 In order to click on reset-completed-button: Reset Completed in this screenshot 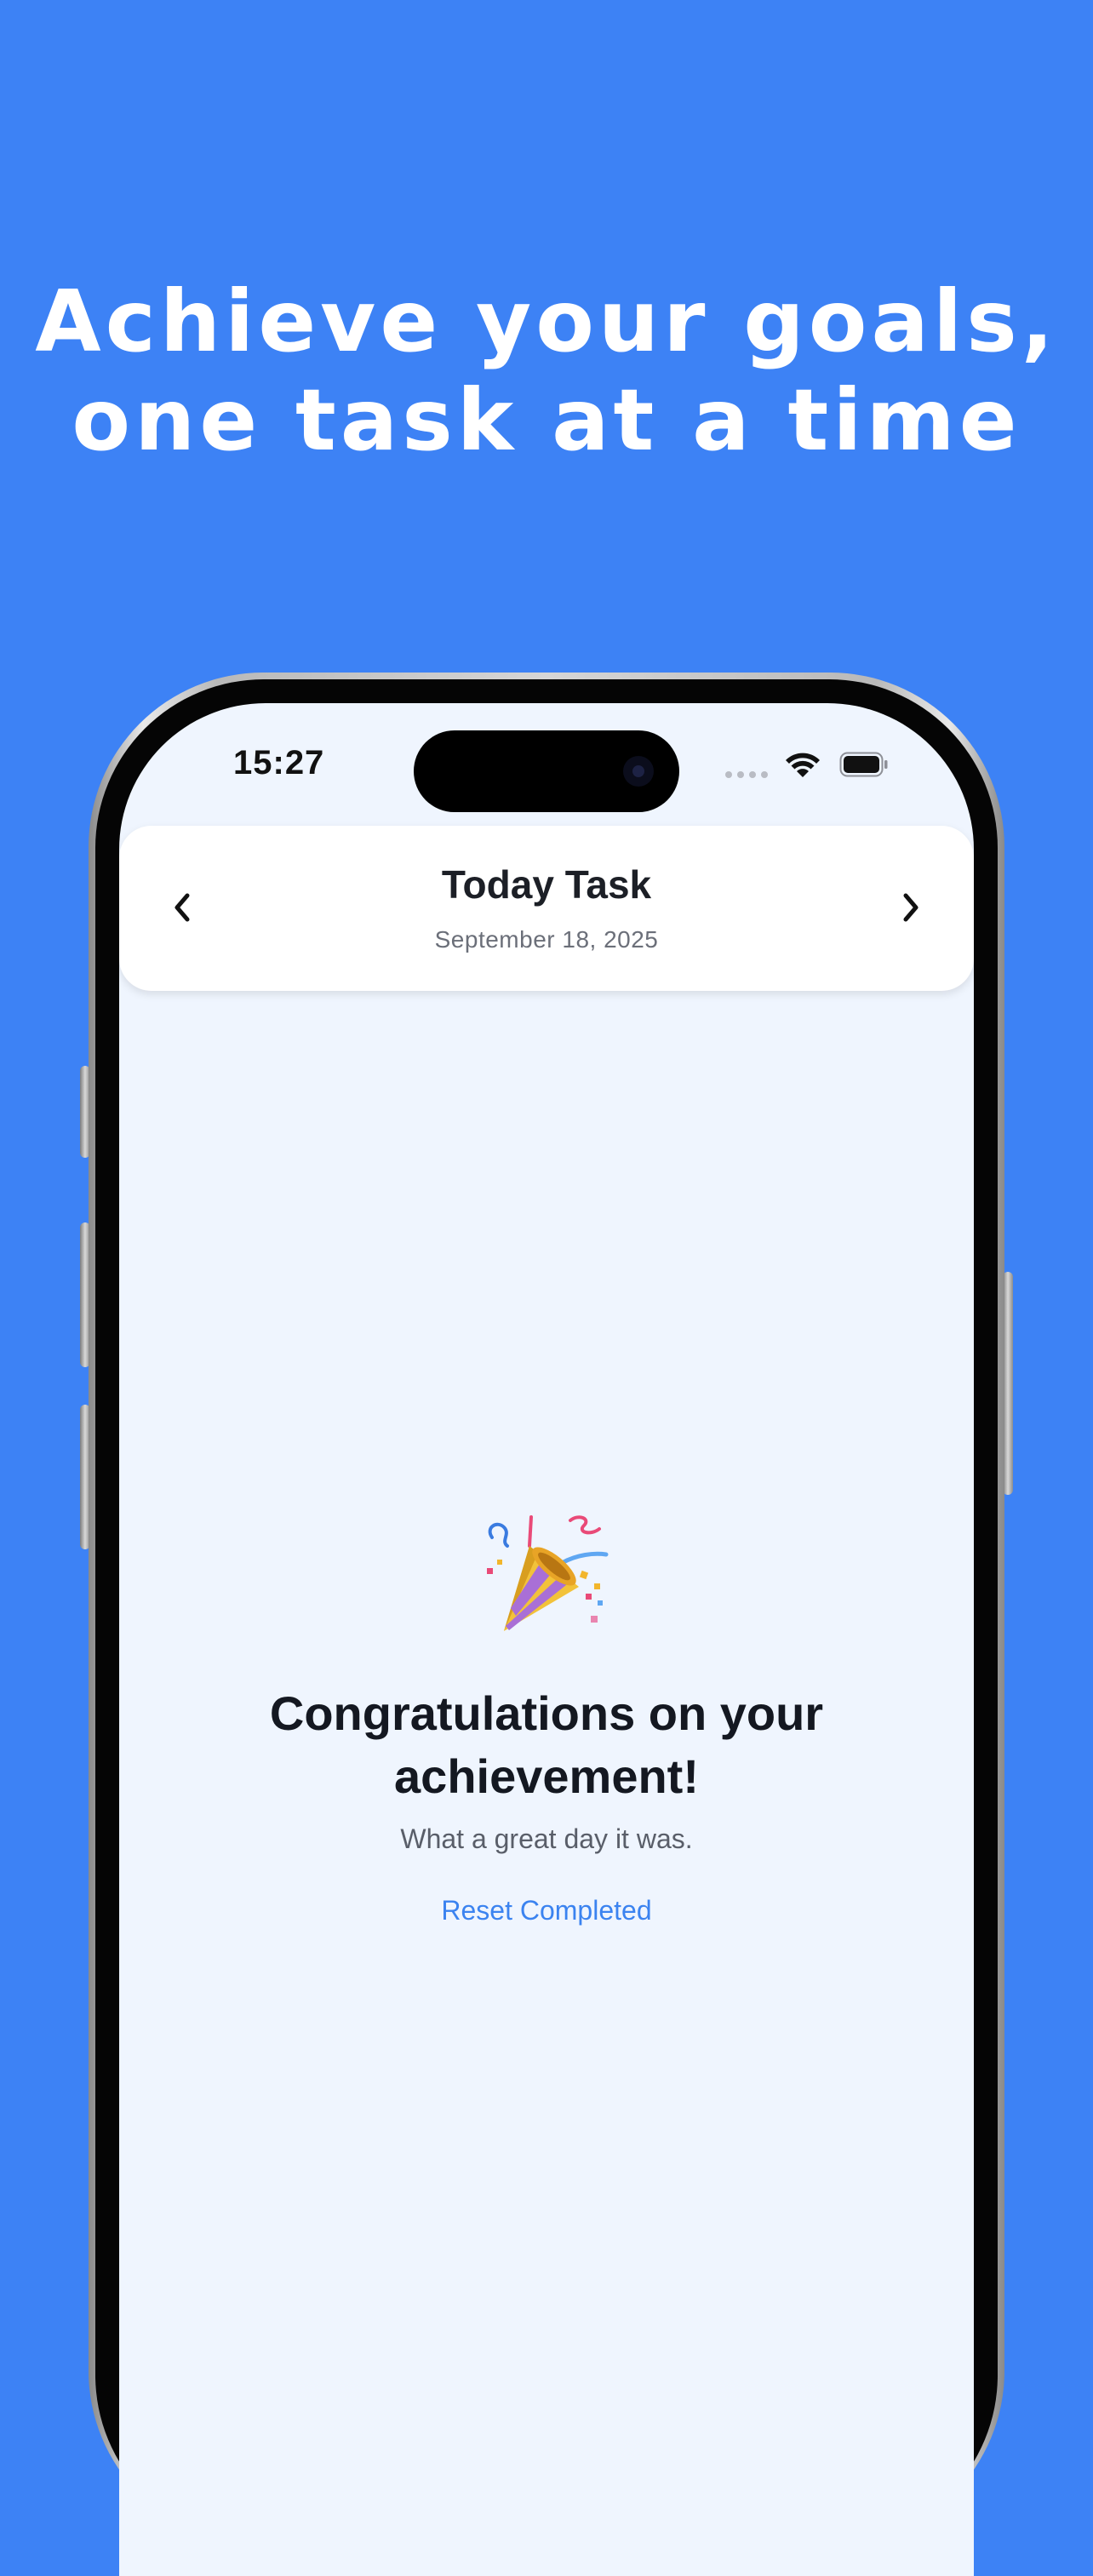, I will do `click(546, 1911)`.